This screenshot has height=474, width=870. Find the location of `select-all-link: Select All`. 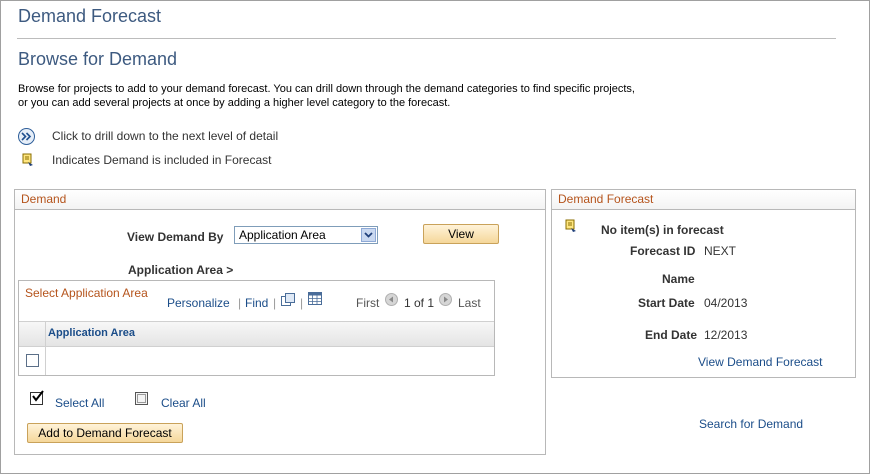

select-all-link: Select All is located at coordinates (79, 403).